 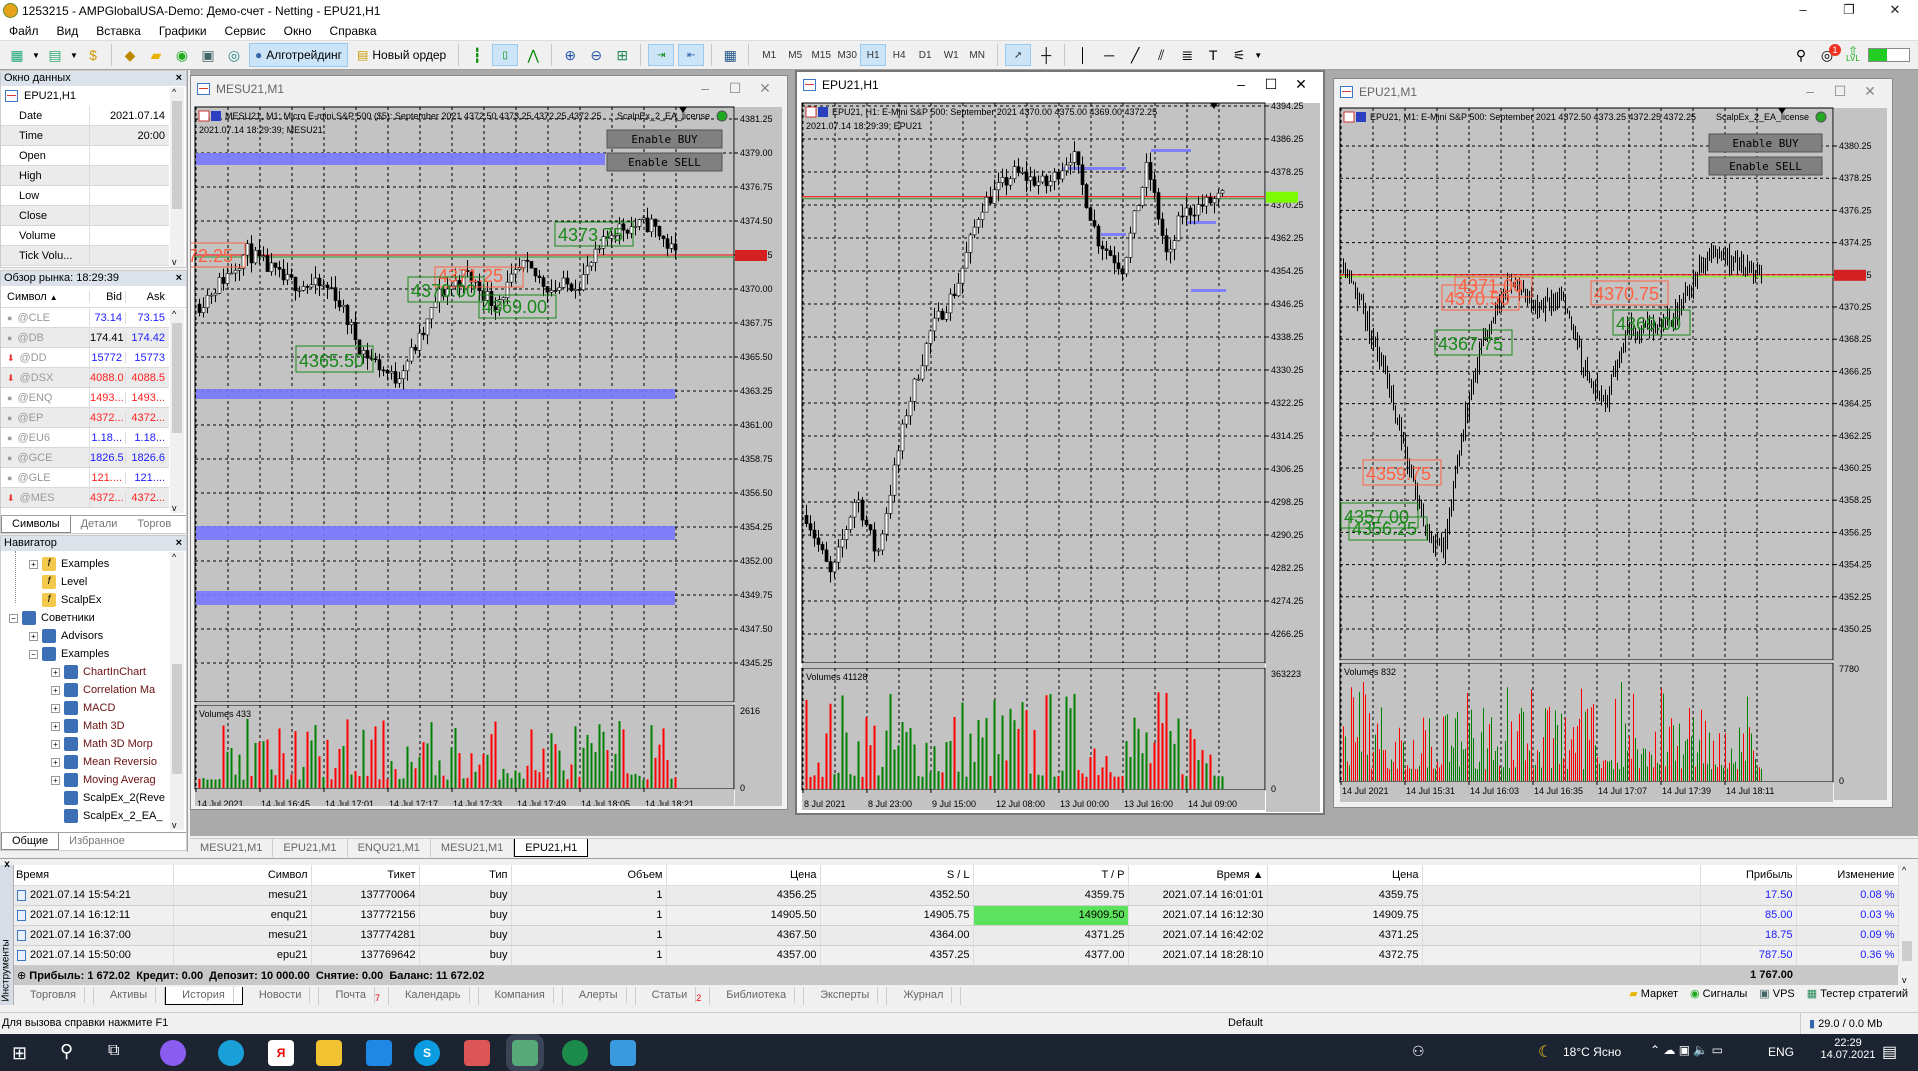 I want to click on timeframe-d1: D1, so click(x=925, y=55).